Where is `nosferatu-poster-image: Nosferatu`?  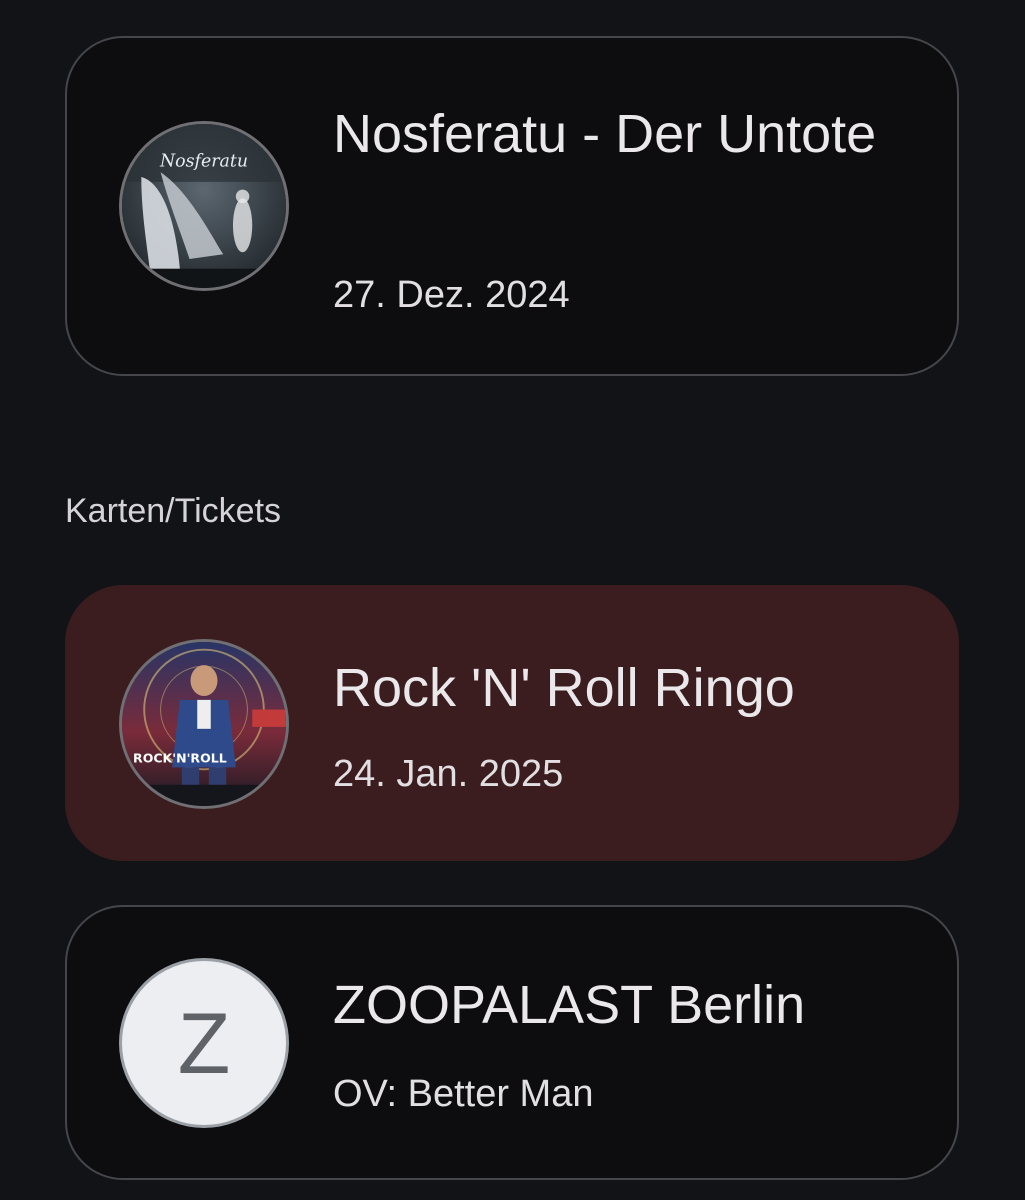
nosferatu-poster-image: Nosferatu is located at coordinates (204, 206).